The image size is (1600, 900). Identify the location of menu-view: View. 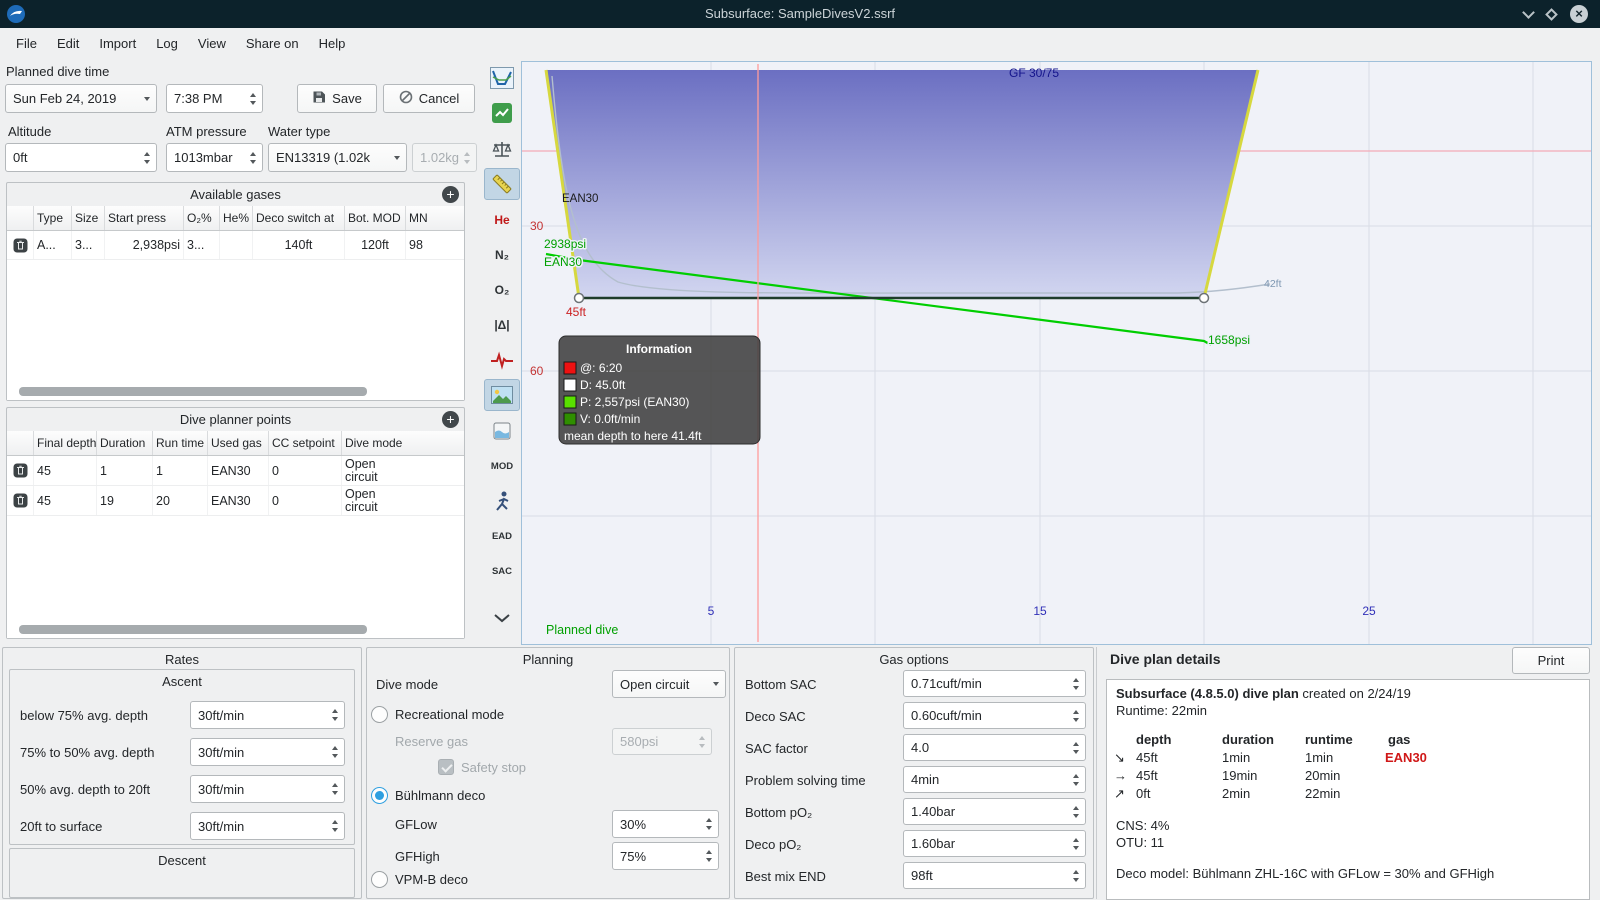
(212, 43).